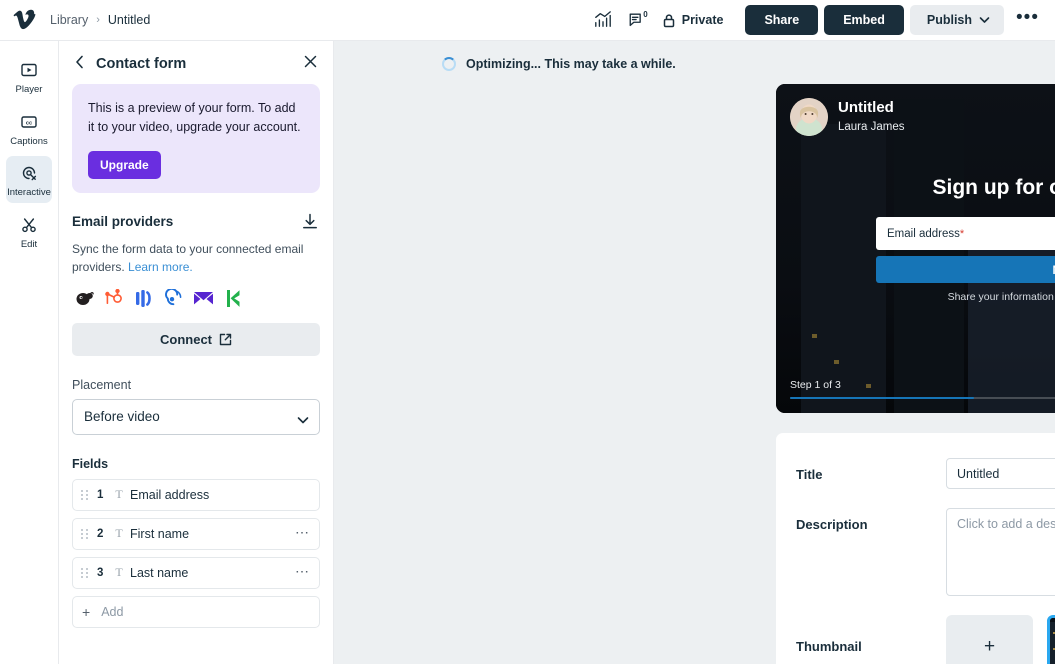 The height and width of the screenshot is (664, 1055). What do you see at coordinates (1051, 639) in the screenshot?
I see `selected-thumbnail` at bounding box center [1051, 639].